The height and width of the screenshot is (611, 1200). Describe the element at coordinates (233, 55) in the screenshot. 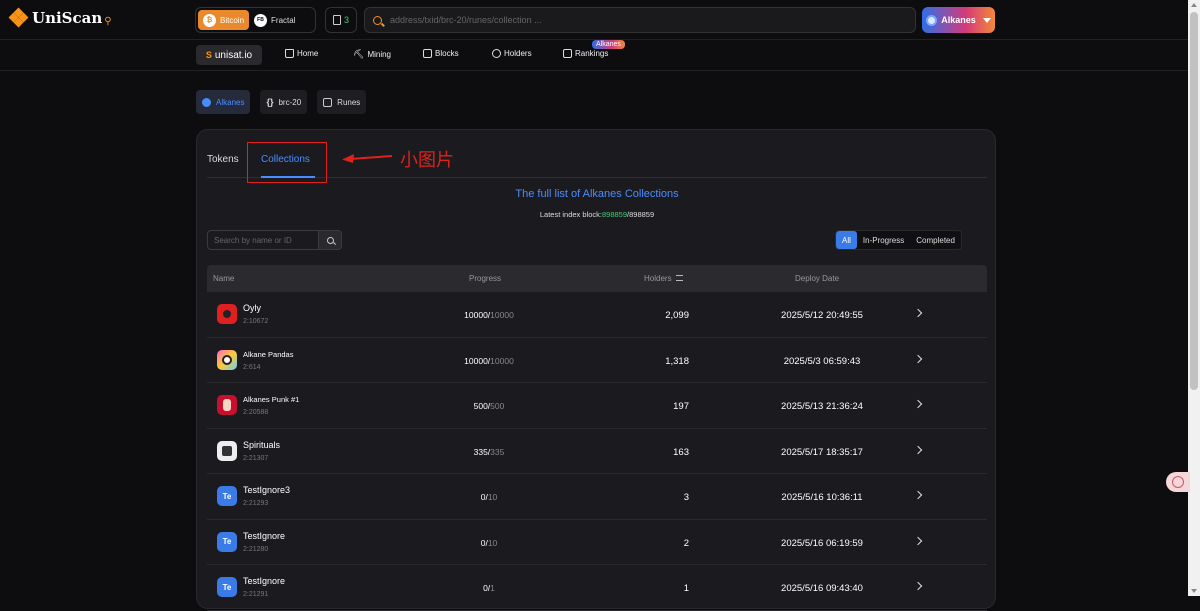

I see `site-label: unisat.io` at that location.